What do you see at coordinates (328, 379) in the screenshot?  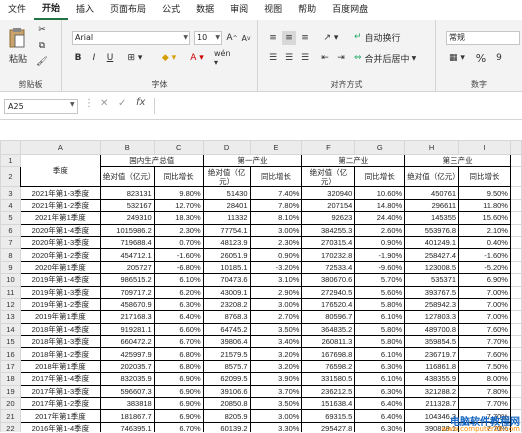 I see `value-cell: 331580.5` at bounding box center [328, 379].